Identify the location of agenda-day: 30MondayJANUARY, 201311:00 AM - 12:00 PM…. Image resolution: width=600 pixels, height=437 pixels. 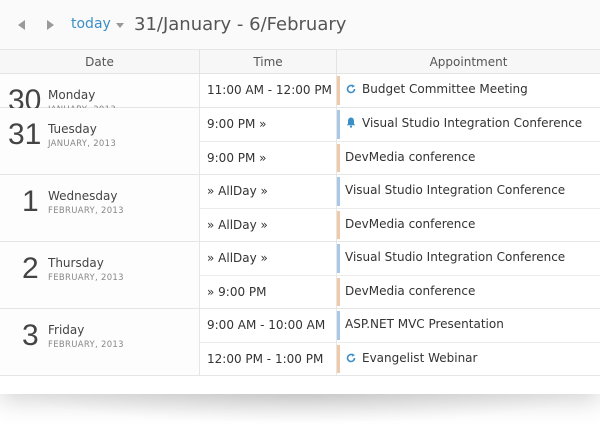
(300, 95).